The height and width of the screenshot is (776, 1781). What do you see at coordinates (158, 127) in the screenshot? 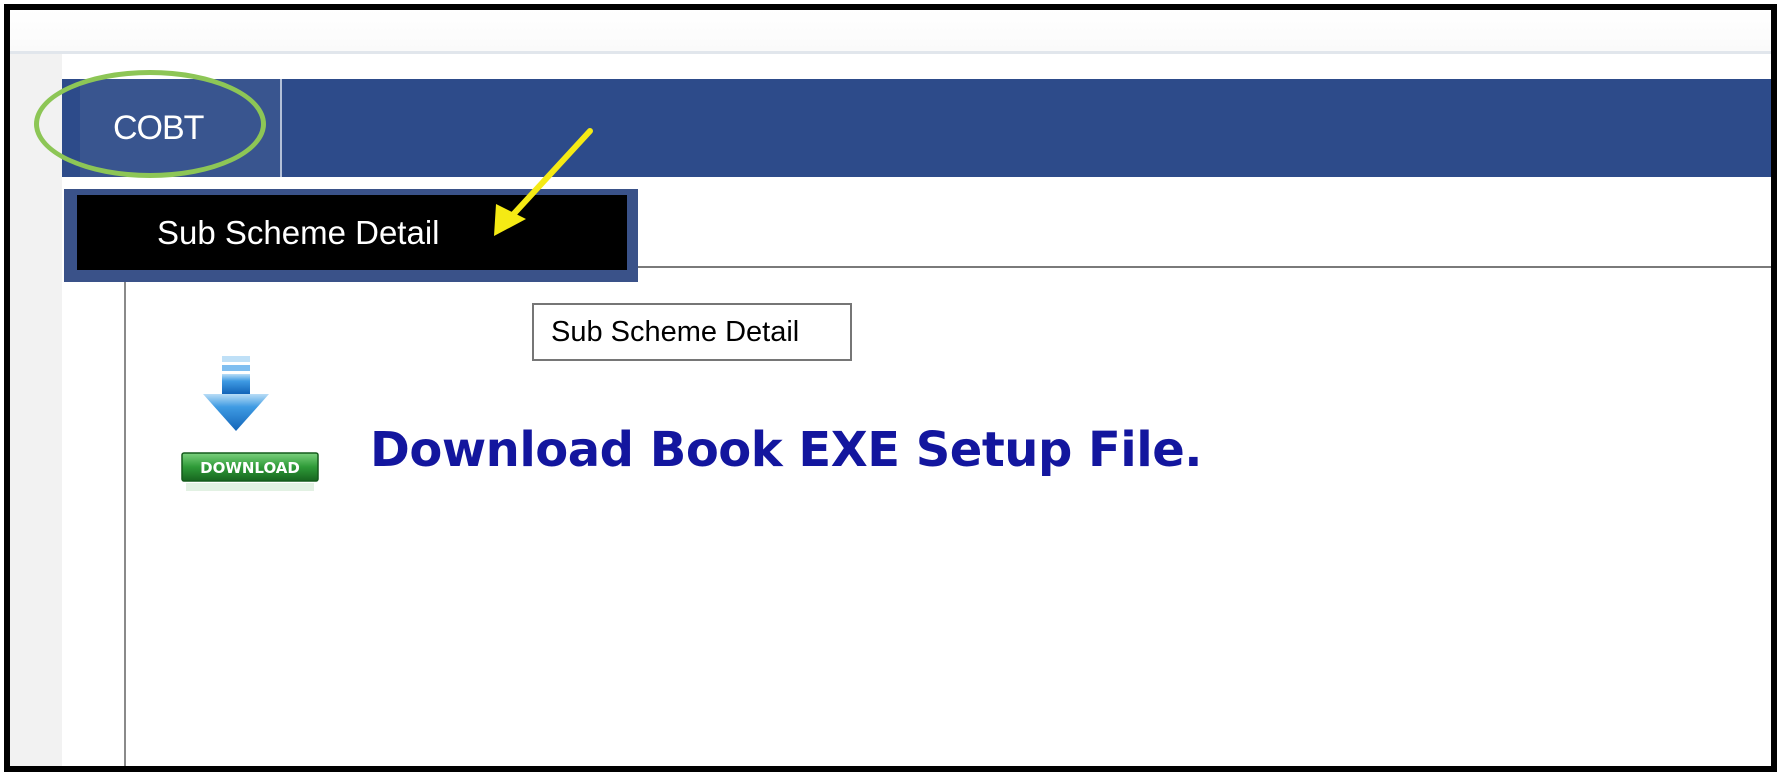
I see `nav-item-cobt-label: COBT` at bounding box center [158, 127].